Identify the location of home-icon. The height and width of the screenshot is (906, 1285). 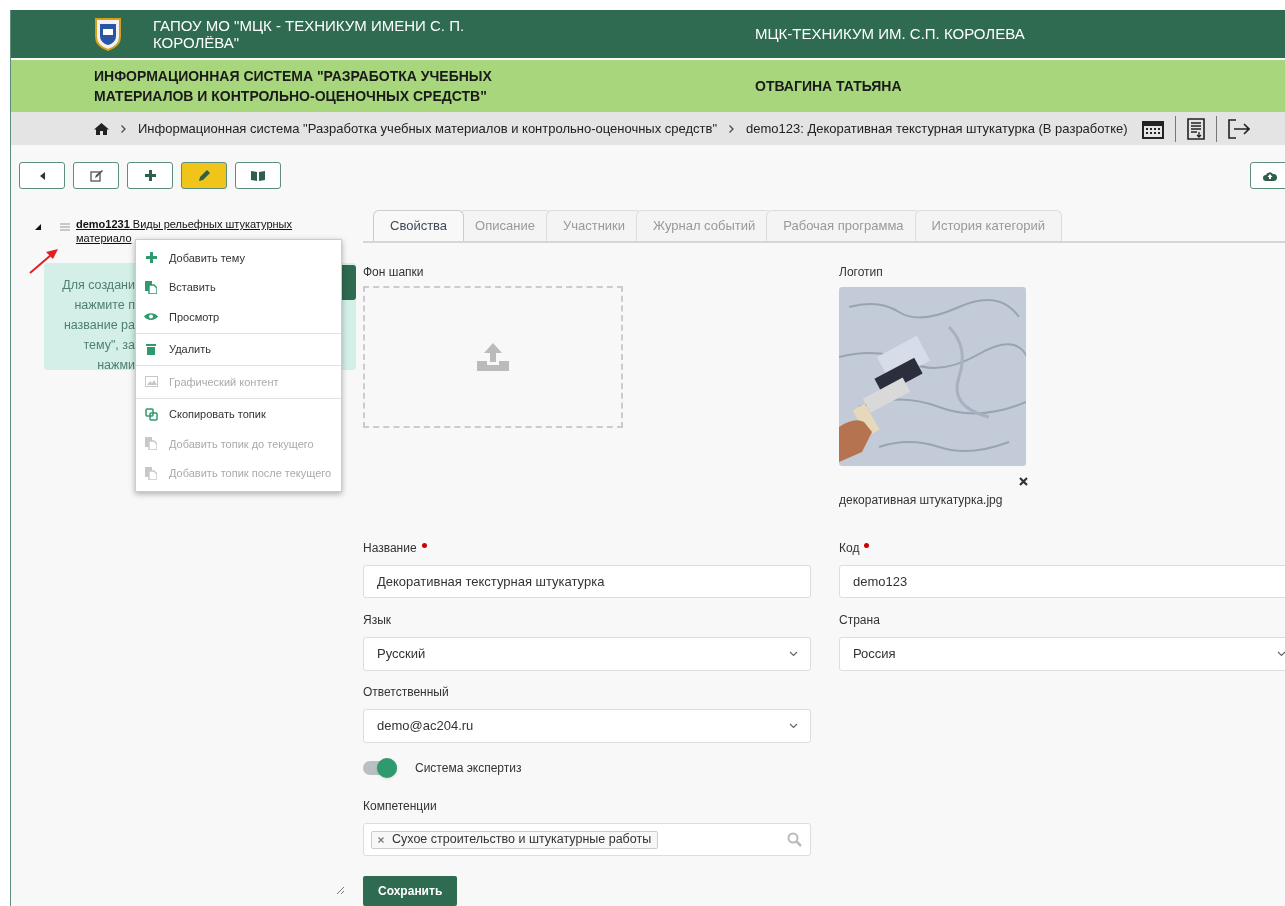
(101, 128).